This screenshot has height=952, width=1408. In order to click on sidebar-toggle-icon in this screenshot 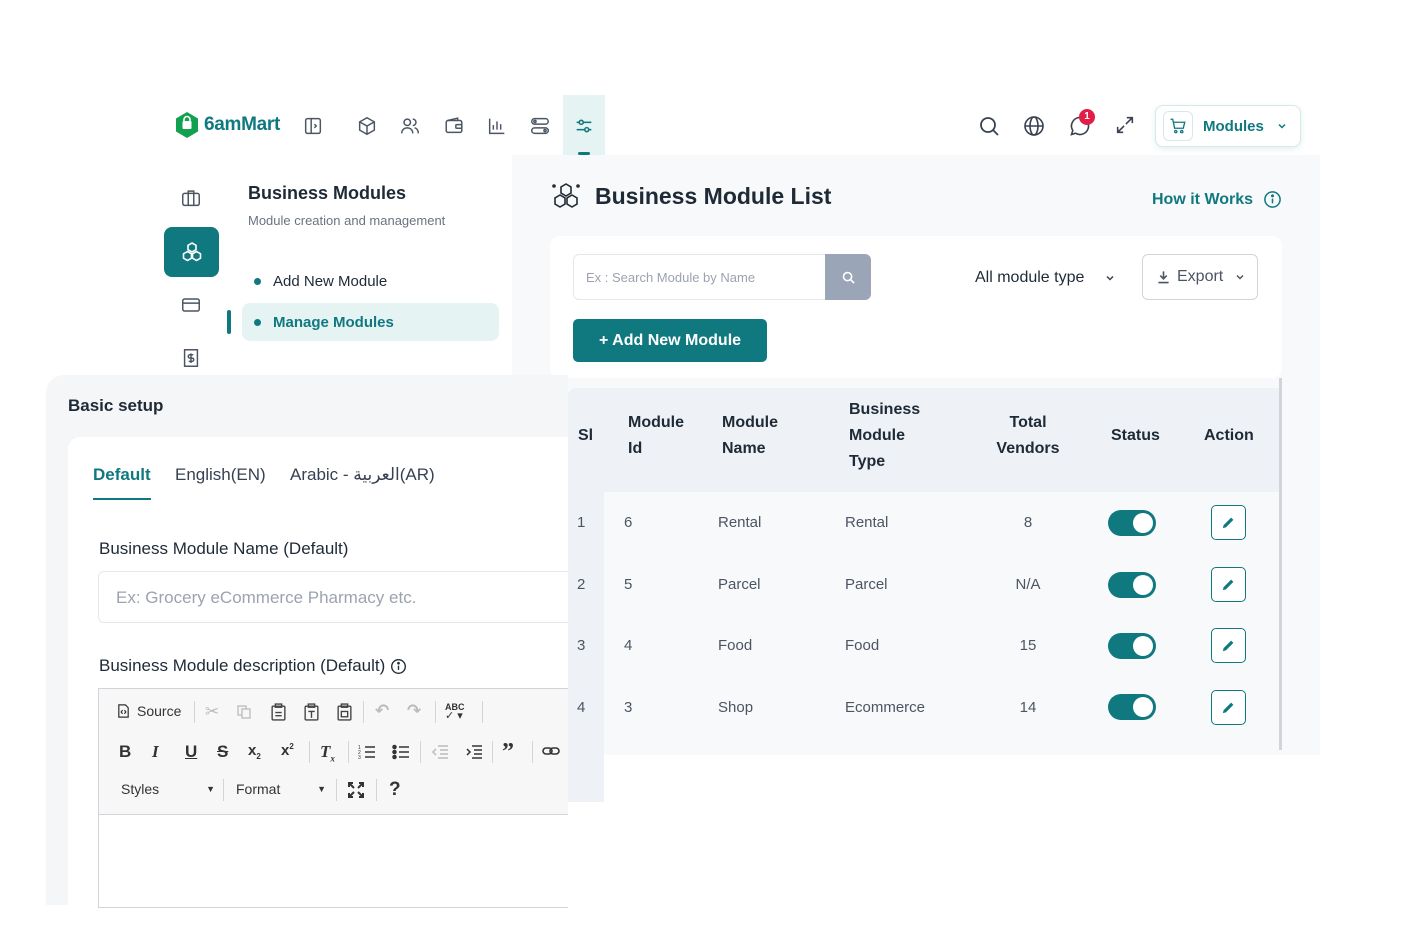, I will do `click(313, 126)`.